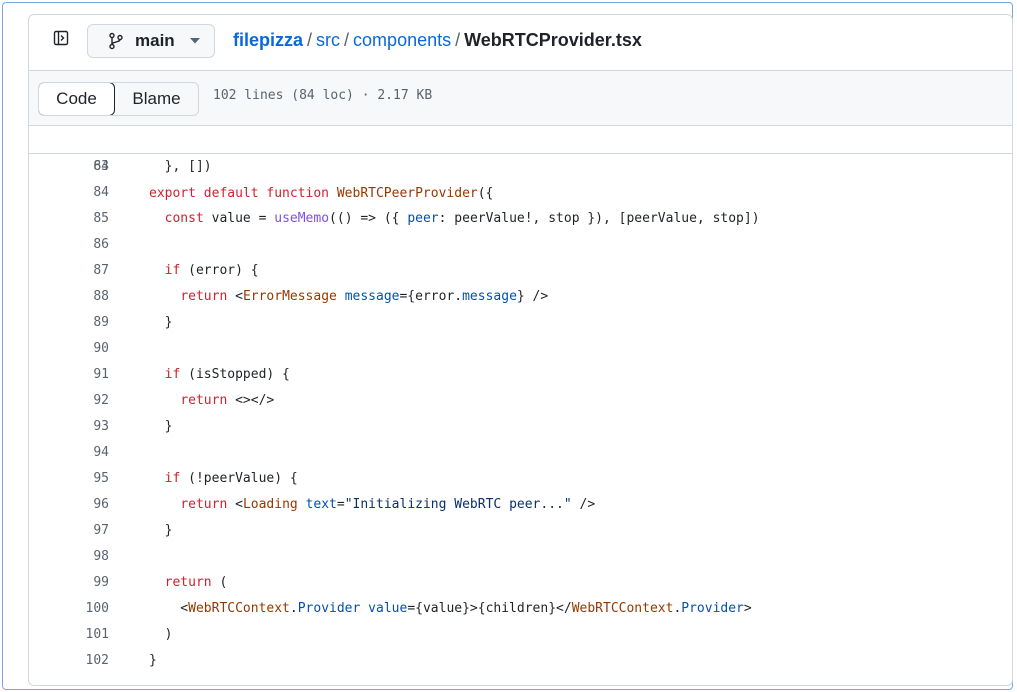  I want to click on code-token: ={value}>{children}</, so click(489, 608).